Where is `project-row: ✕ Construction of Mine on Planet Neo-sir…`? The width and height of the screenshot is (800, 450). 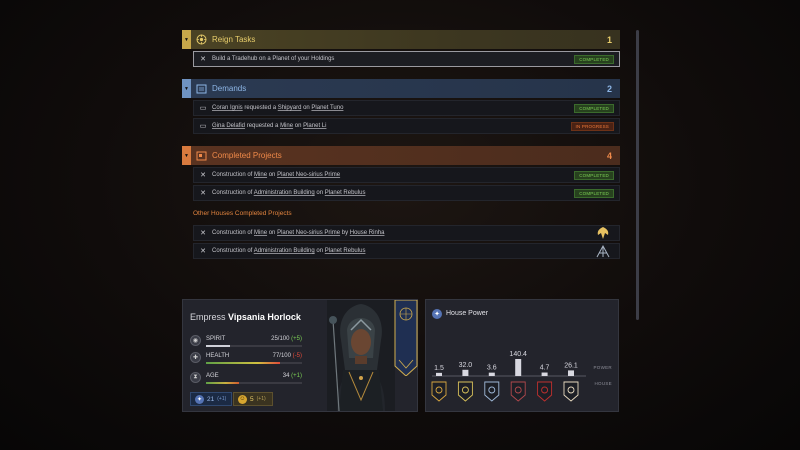
project-row: ✕ Construction of Mine on Planet Neo-sir… is located at coordinates (406, 175).